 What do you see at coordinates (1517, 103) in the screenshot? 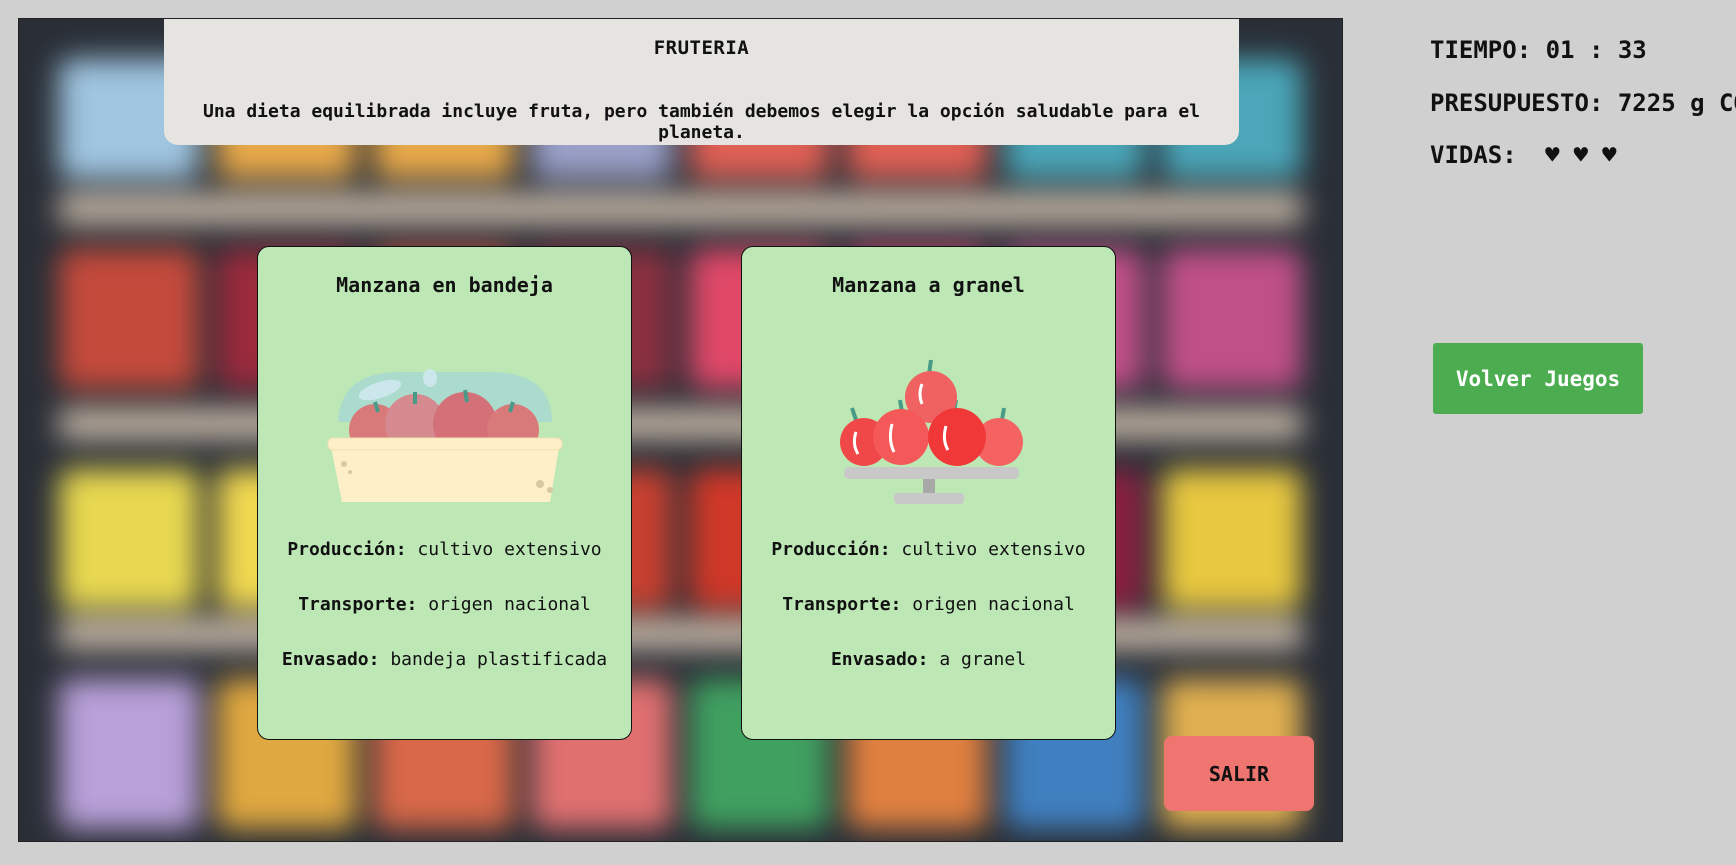
I see `presupuesto-label: PRESUPUESTO:` at bounding box center [1517, 103].